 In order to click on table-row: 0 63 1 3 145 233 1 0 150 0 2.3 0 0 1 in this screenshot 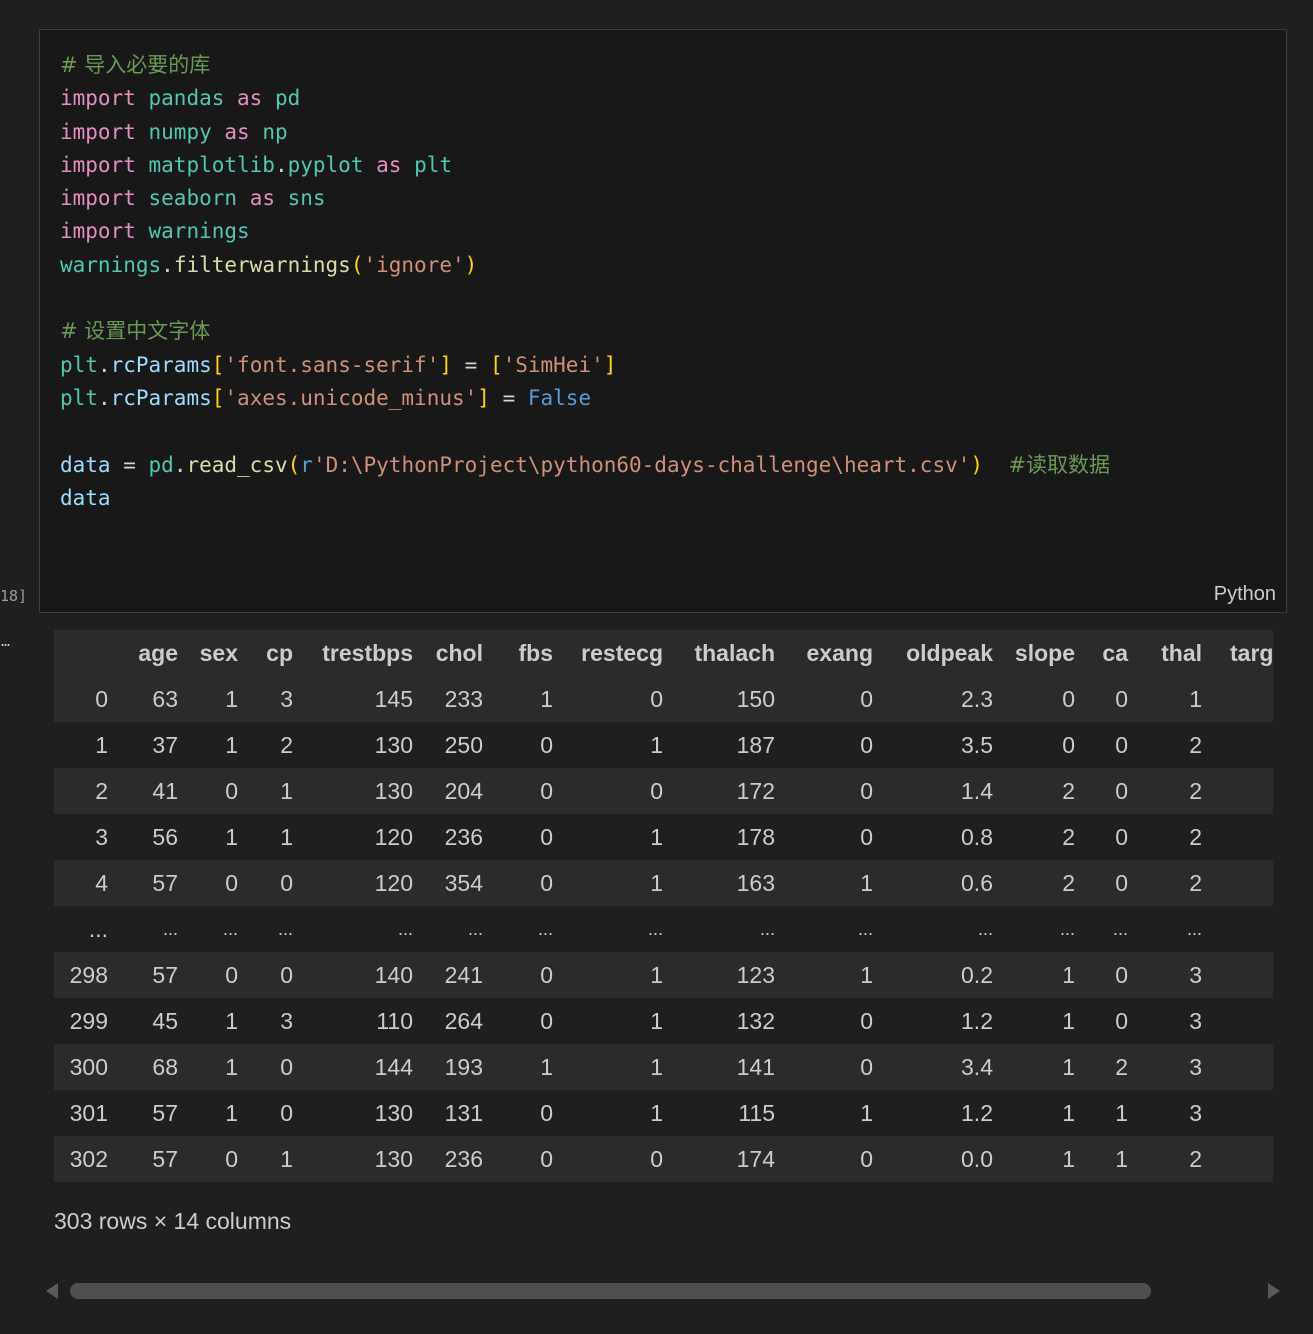, I will do `click(664, 699)`.